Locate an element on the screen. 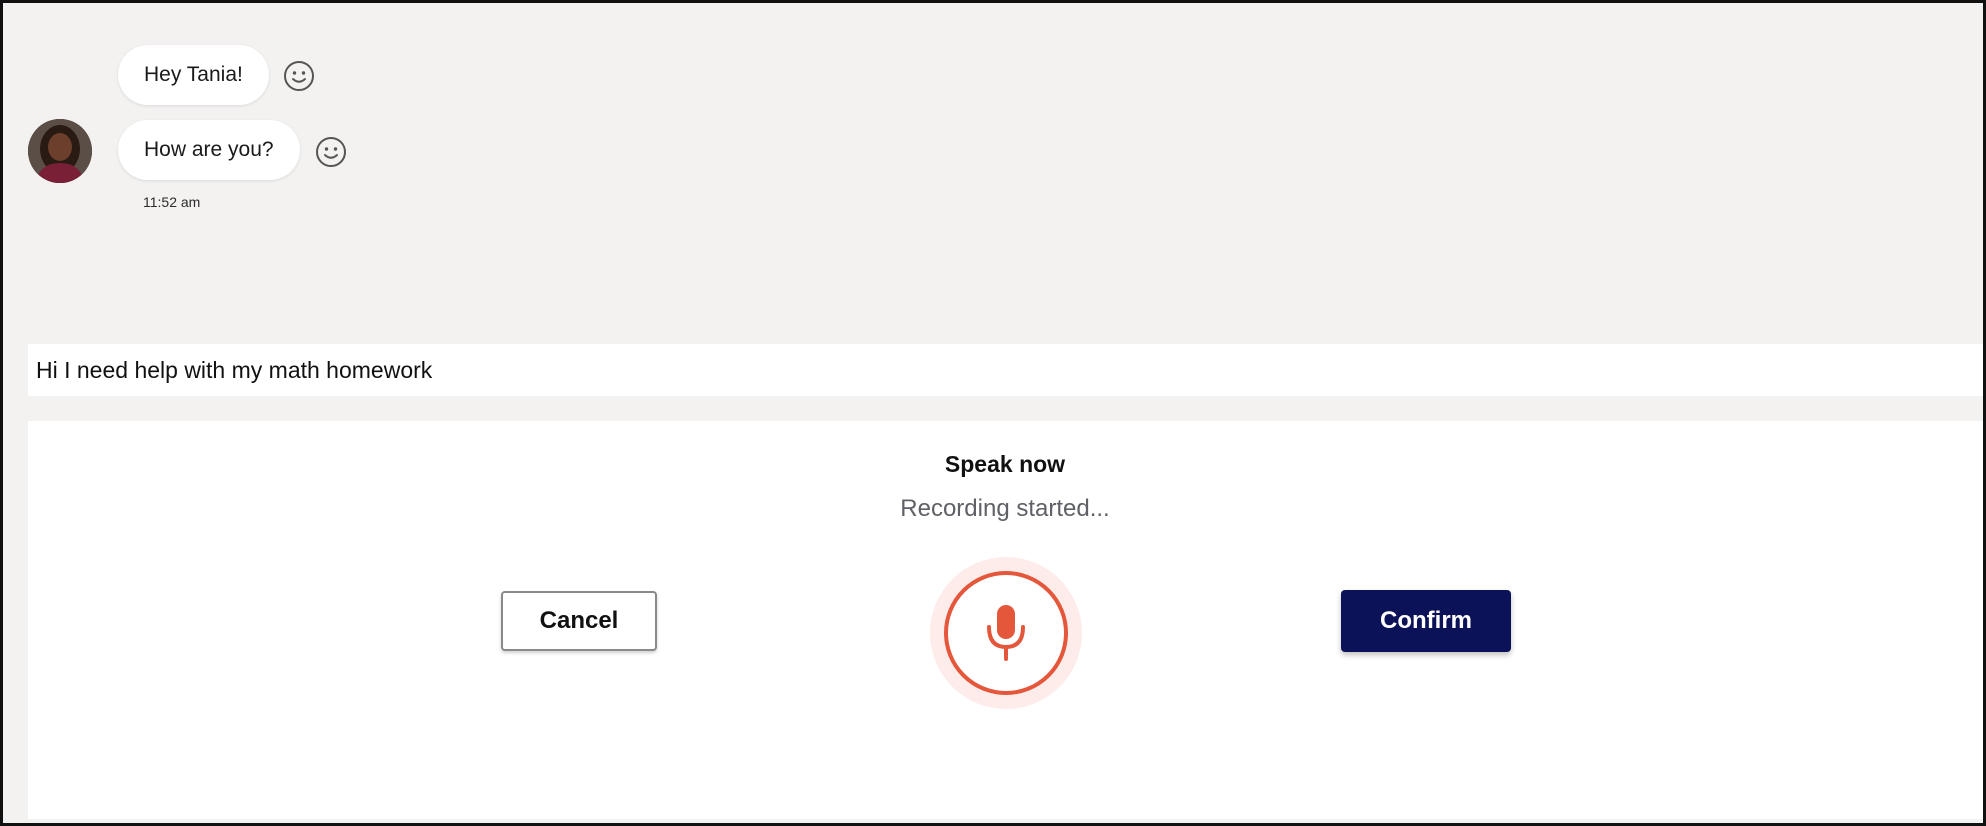 The image size is (1986, 826). microphone-icon is located at coordinates (1006, 633).